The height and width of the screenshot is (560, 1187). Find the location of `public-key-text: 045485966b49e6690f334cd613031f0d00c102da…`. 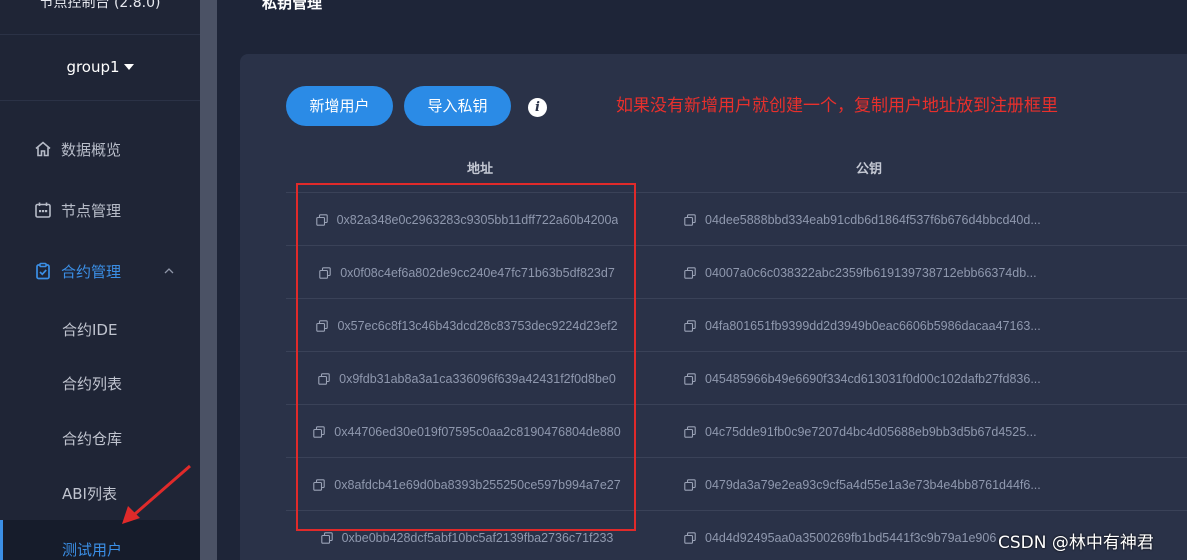

public-key-text: 045485966b49e6690f334cd613031f0d00c102da… is located at coordinates (873, 378).